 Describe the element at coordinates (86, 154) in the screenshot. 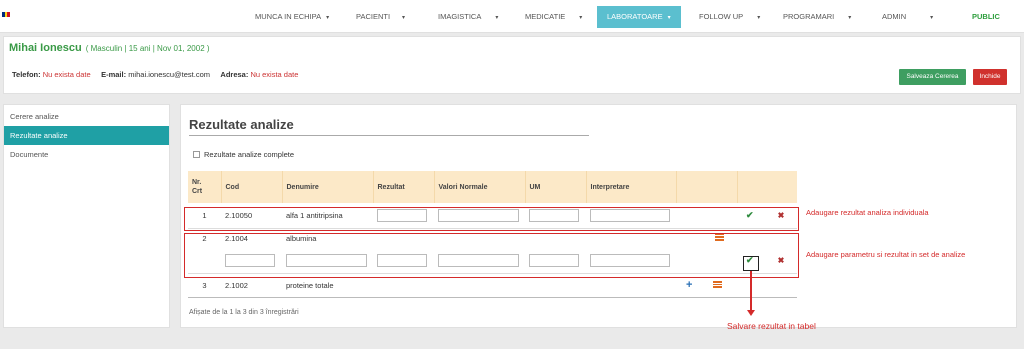

I see `sidebar-item-documente: Documente` at that location.